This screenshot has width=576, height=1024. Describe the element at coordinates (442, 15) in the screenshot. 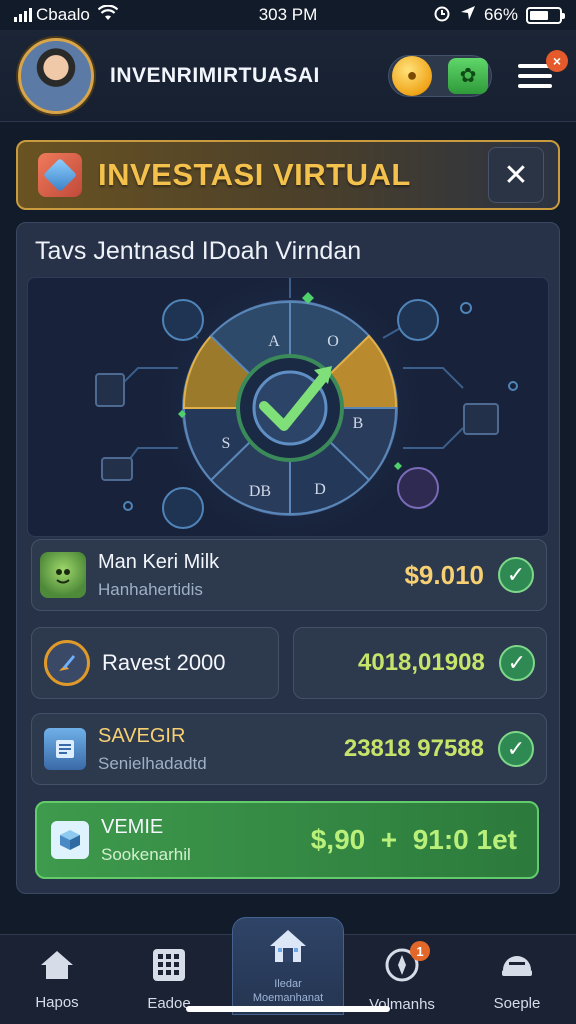

I see `alarm-icon` at that location.